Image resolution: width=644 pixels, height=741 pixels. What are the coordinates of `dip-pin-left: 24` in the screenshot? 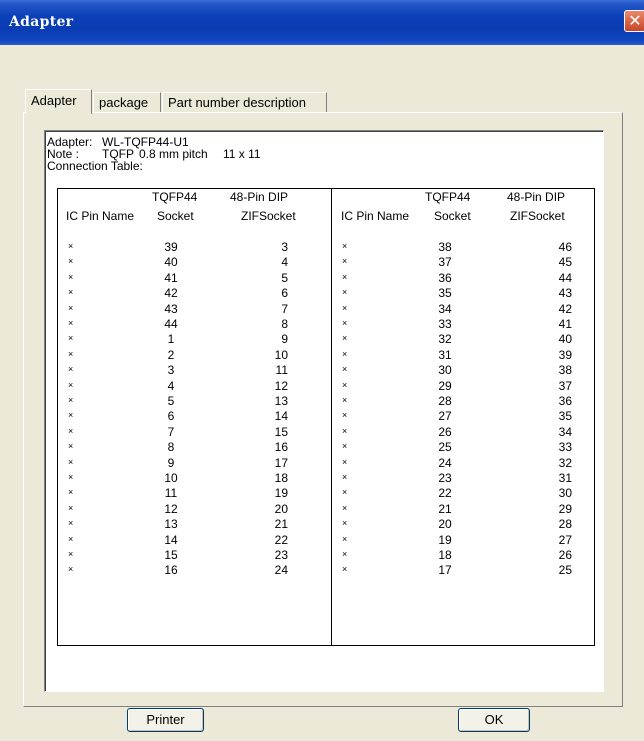 It's located at (281, 570).